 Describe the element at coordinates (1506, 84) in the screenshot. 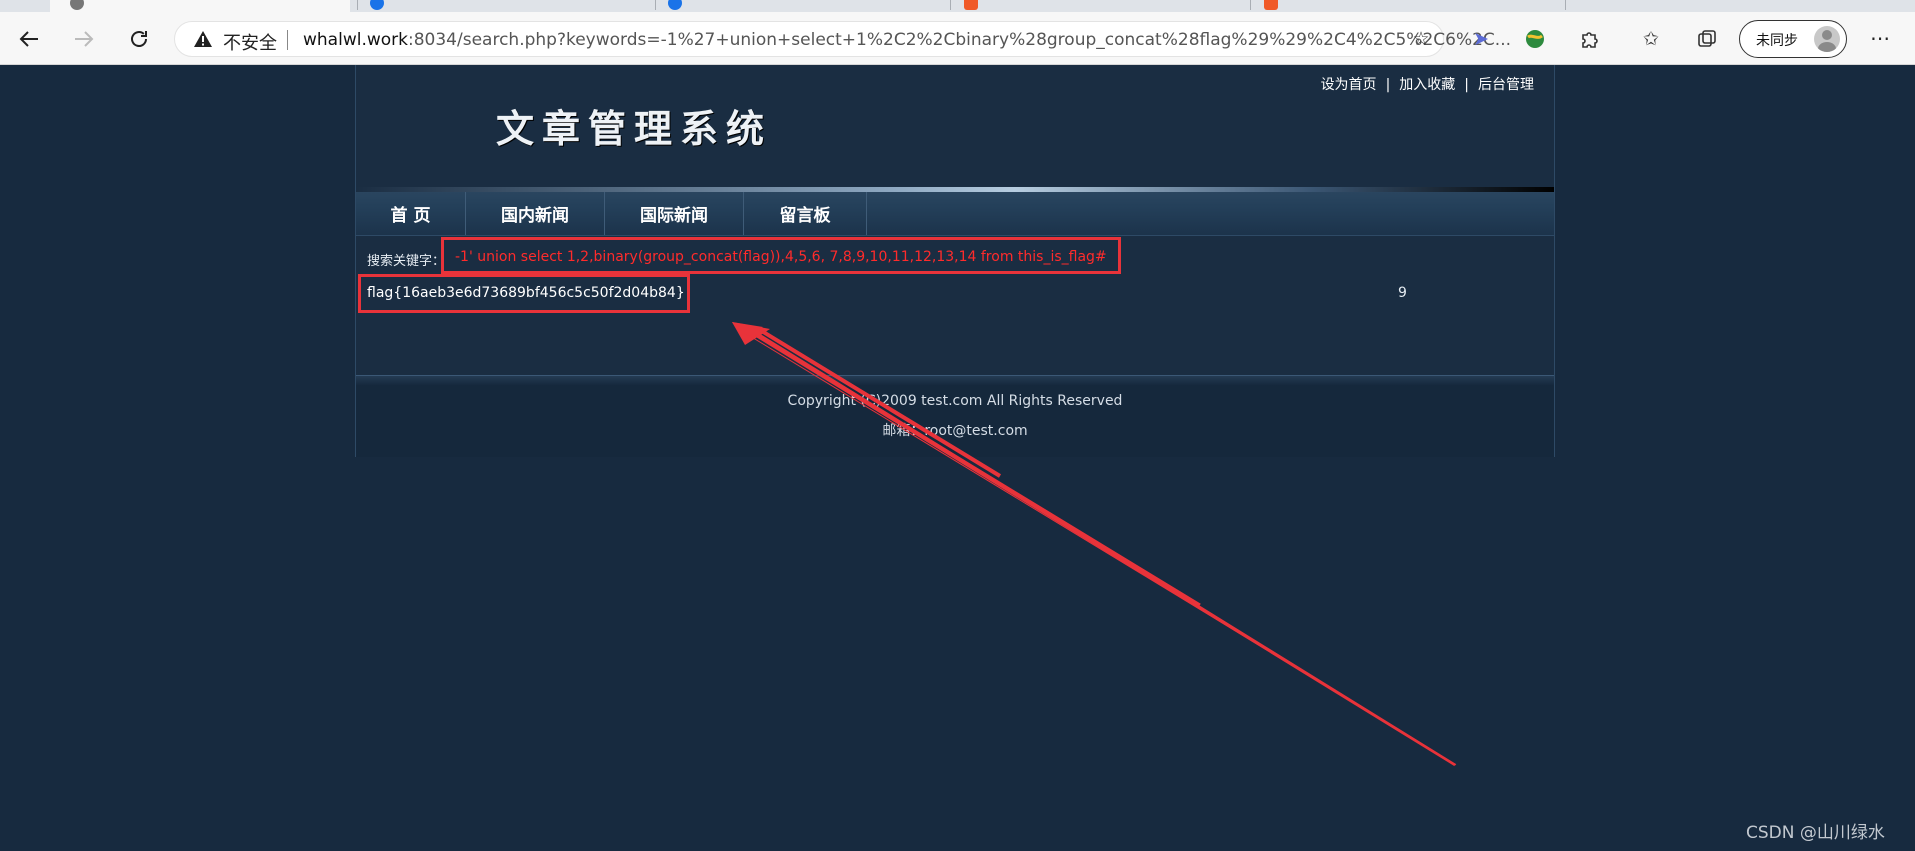

I see `admin-link: 后台管理` at that location.